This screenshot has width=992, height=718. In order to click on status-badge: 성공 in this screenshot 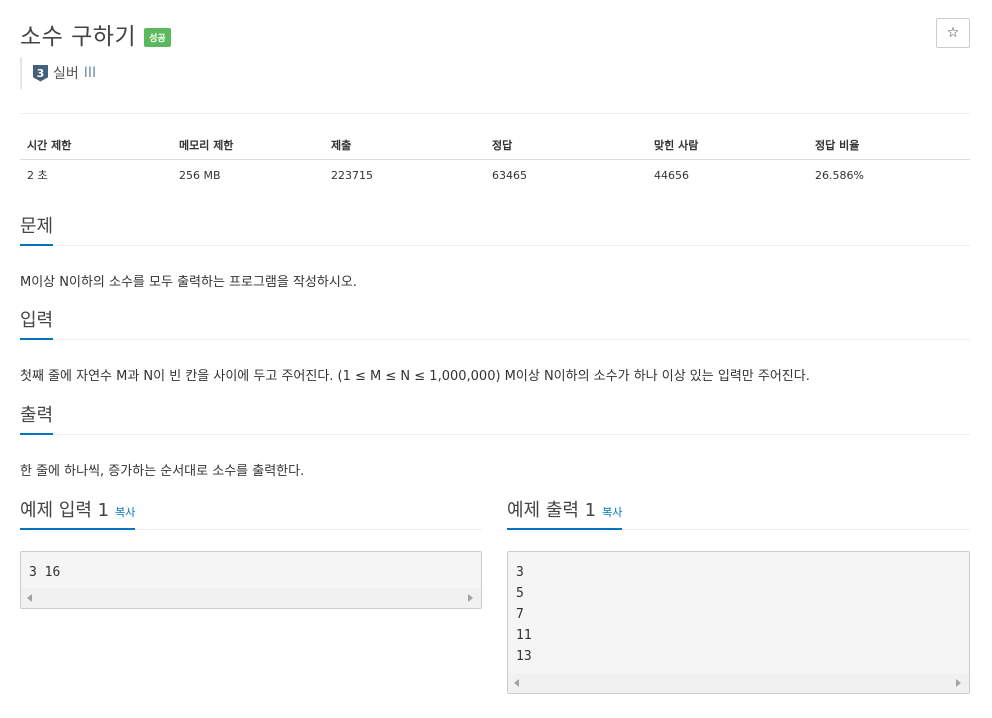, I will do `click(157, 37)`.